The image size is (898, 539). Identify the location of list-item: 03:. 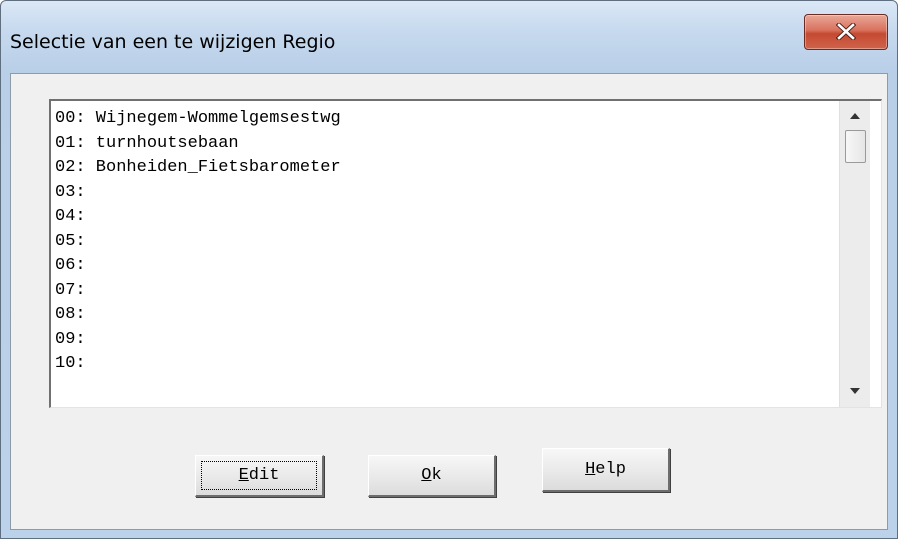
(198, 193).